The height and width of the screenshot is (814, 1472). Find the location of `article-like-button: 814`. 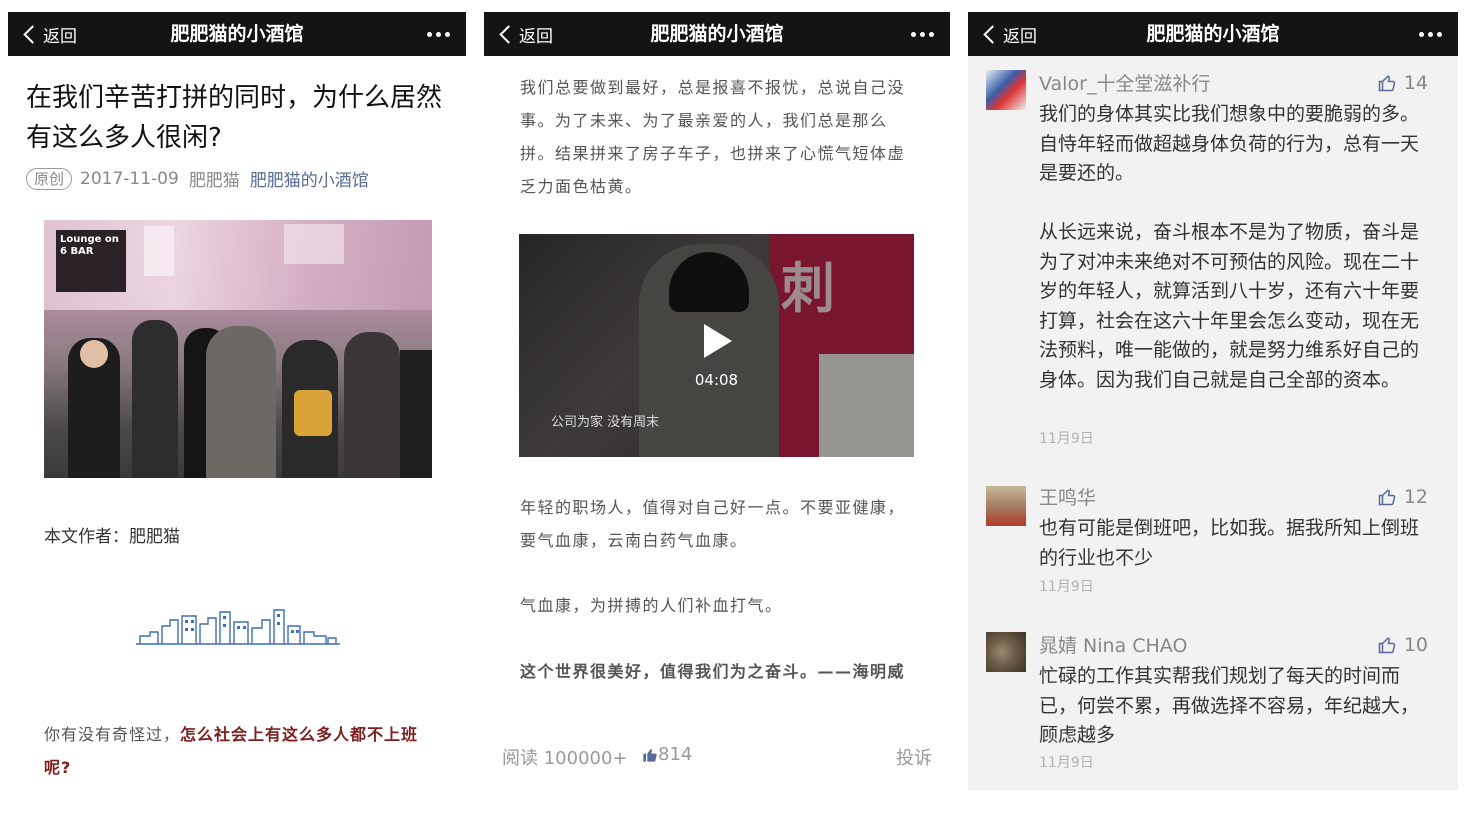

article-like-button: 814 is located at coordinates (667, 754).